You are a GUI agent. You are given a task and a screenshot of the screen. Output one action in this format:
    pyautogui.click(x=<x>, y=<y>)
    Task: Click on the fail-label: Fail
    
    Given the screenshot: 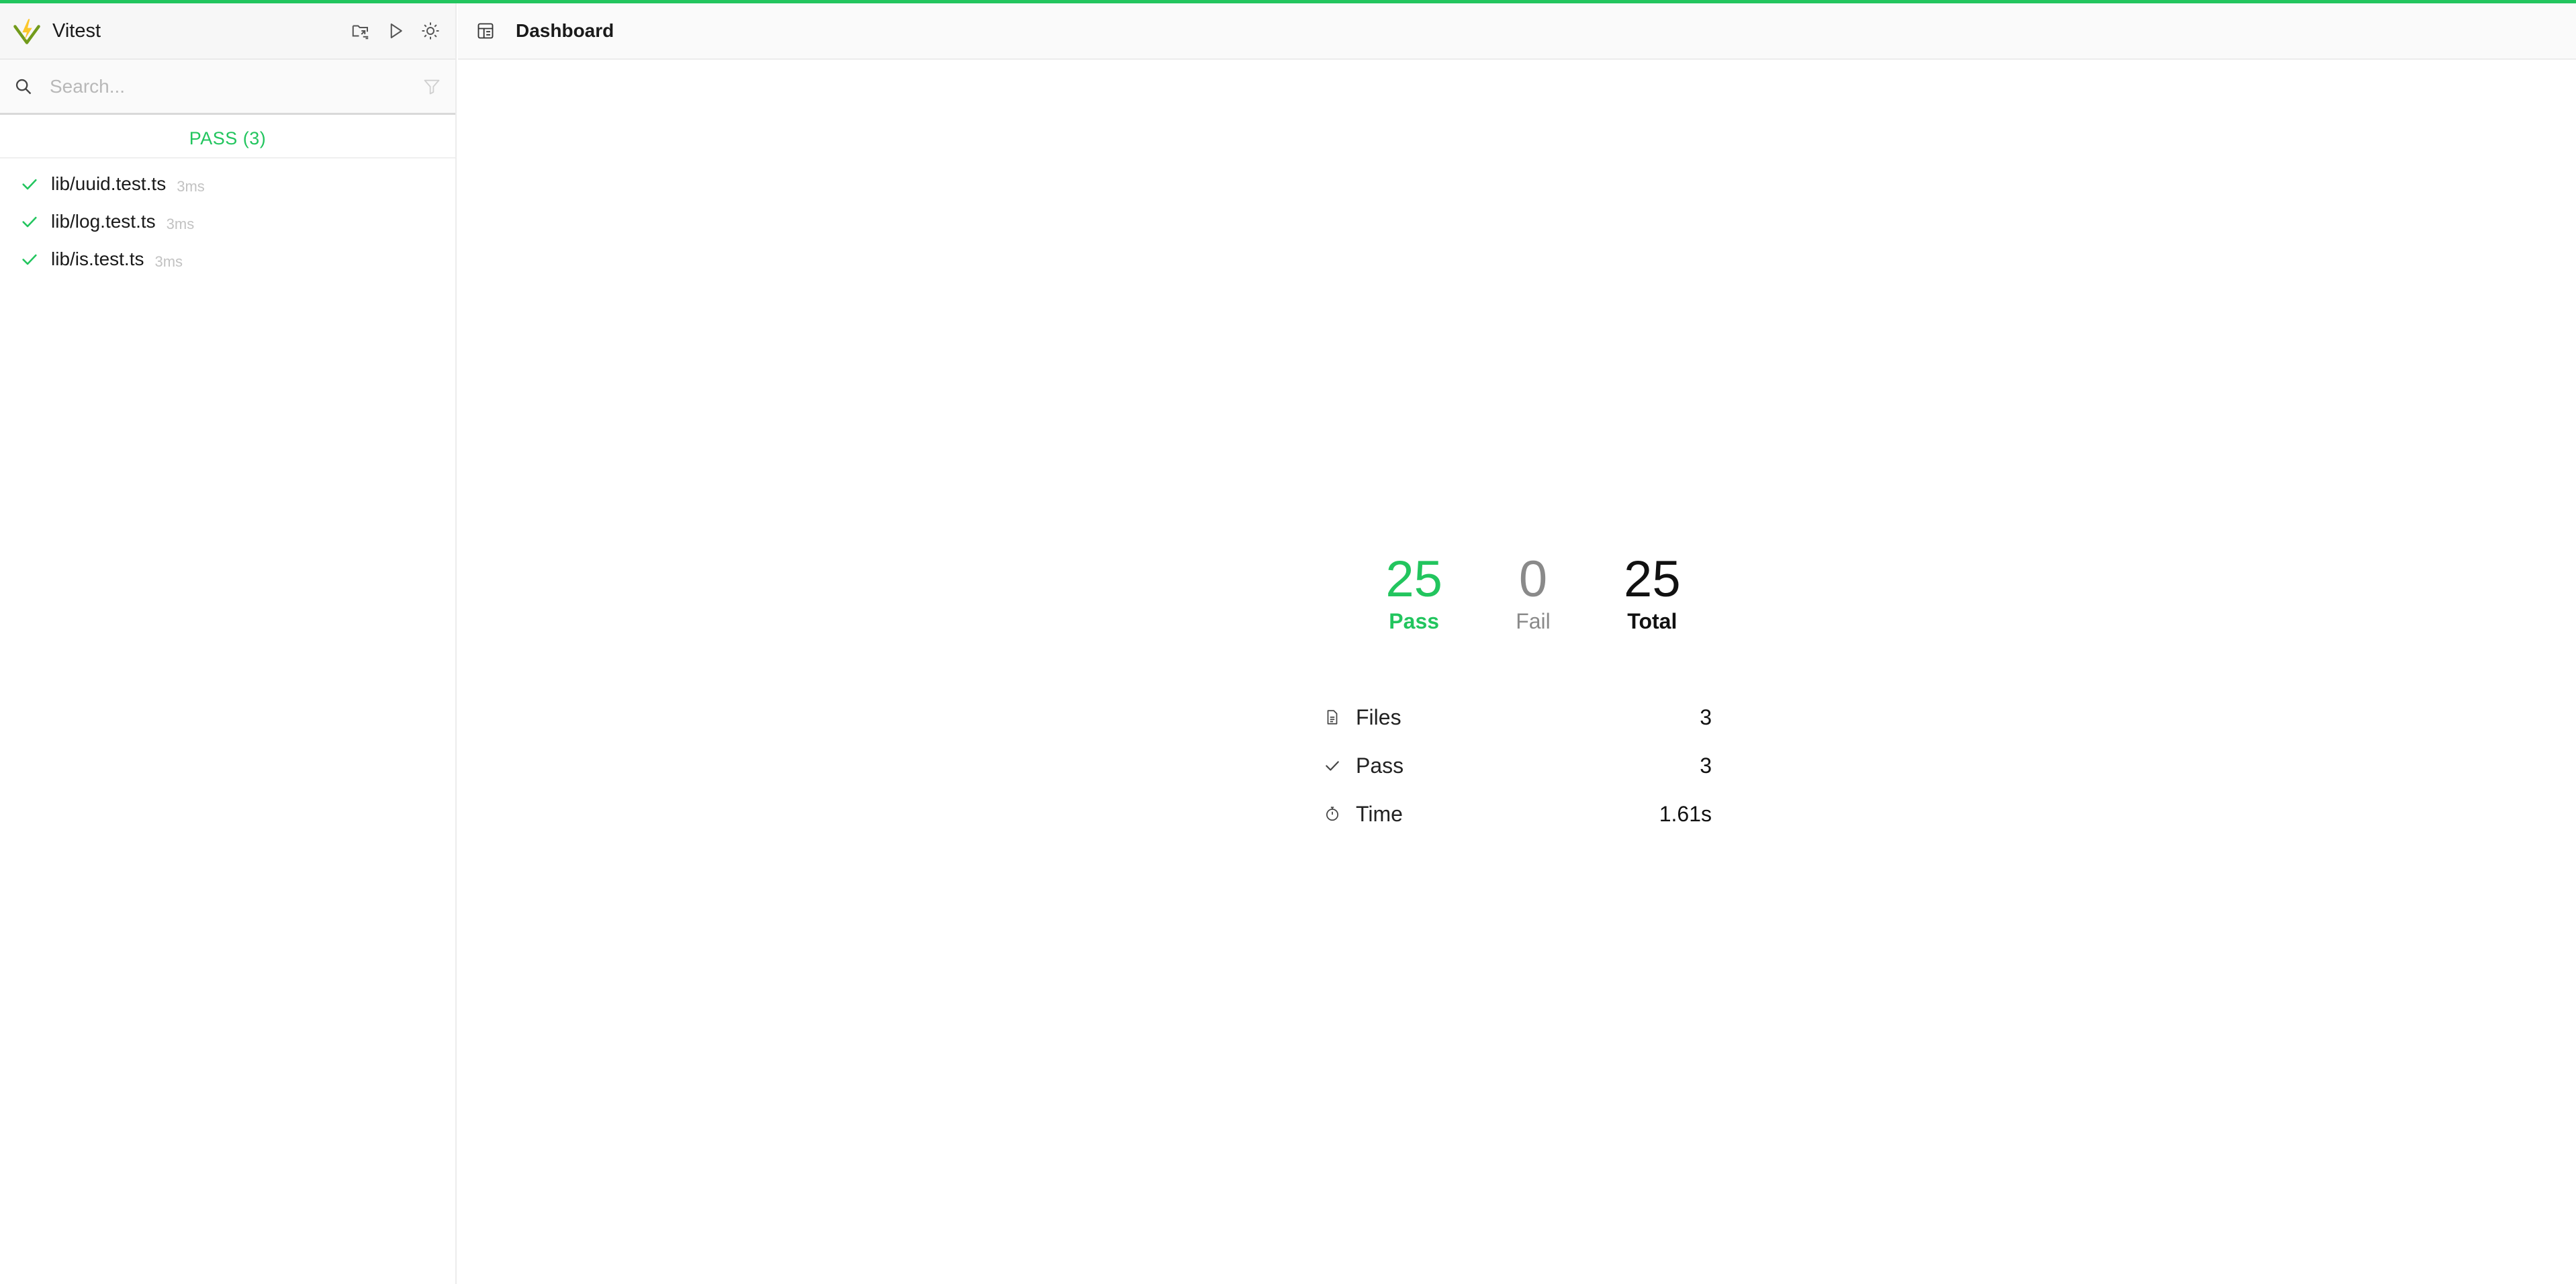 What is the action you would take?
    pyautogui.click(x=1533, y=621)
    